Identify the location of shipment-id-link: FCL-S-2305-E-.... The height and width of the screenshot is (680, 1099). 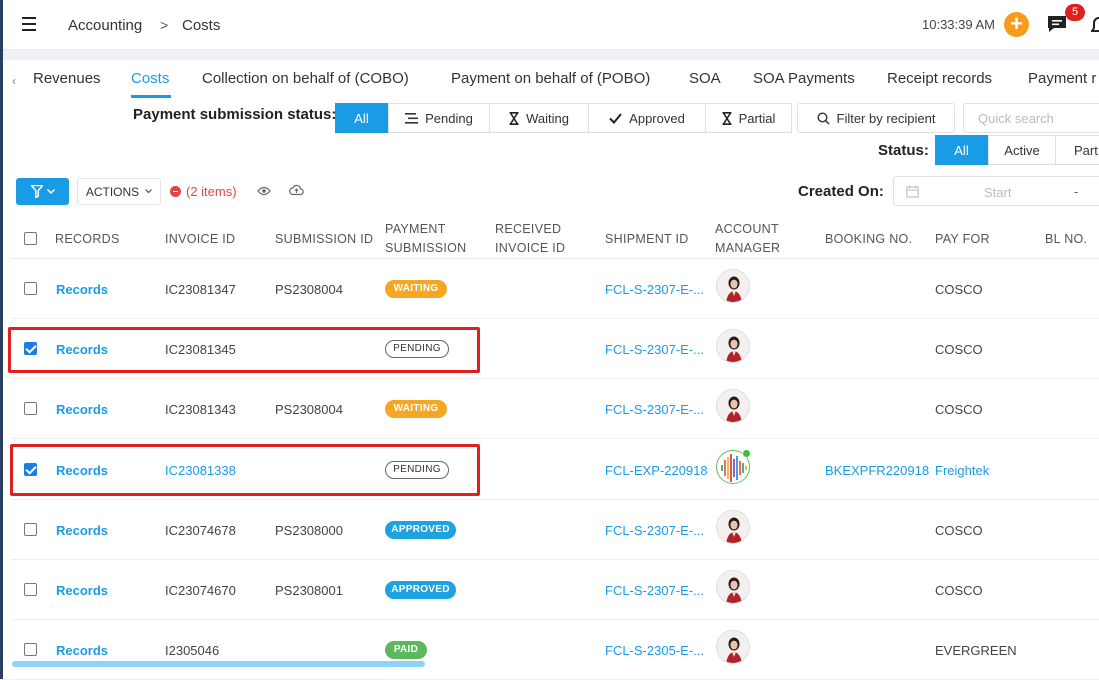
(654, 650).